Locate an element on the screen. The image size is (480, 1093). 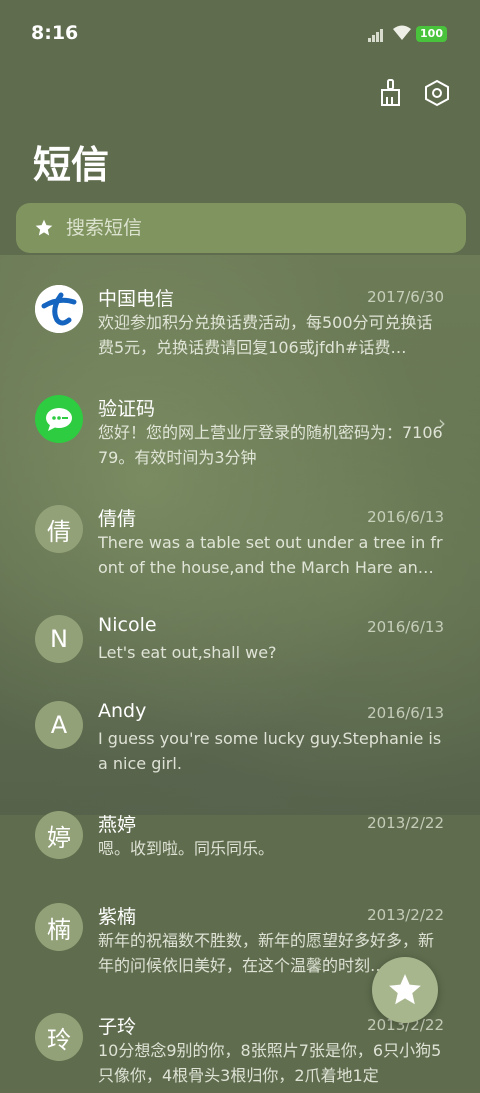
wifi-icon is located at coordinates (402, 32).